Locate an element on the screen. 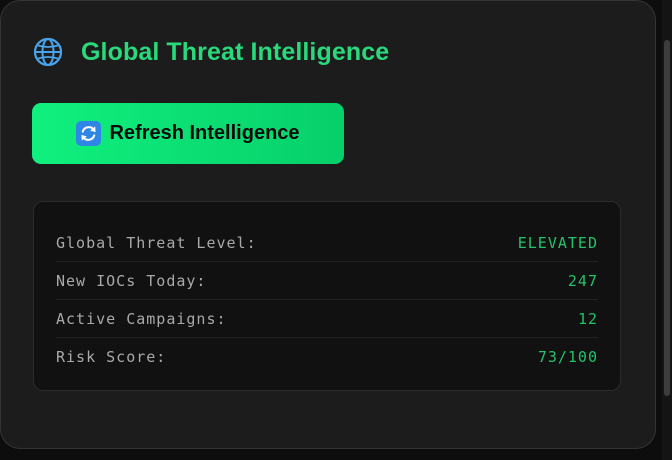  refresh-icon is located at coordinates (89, 133).